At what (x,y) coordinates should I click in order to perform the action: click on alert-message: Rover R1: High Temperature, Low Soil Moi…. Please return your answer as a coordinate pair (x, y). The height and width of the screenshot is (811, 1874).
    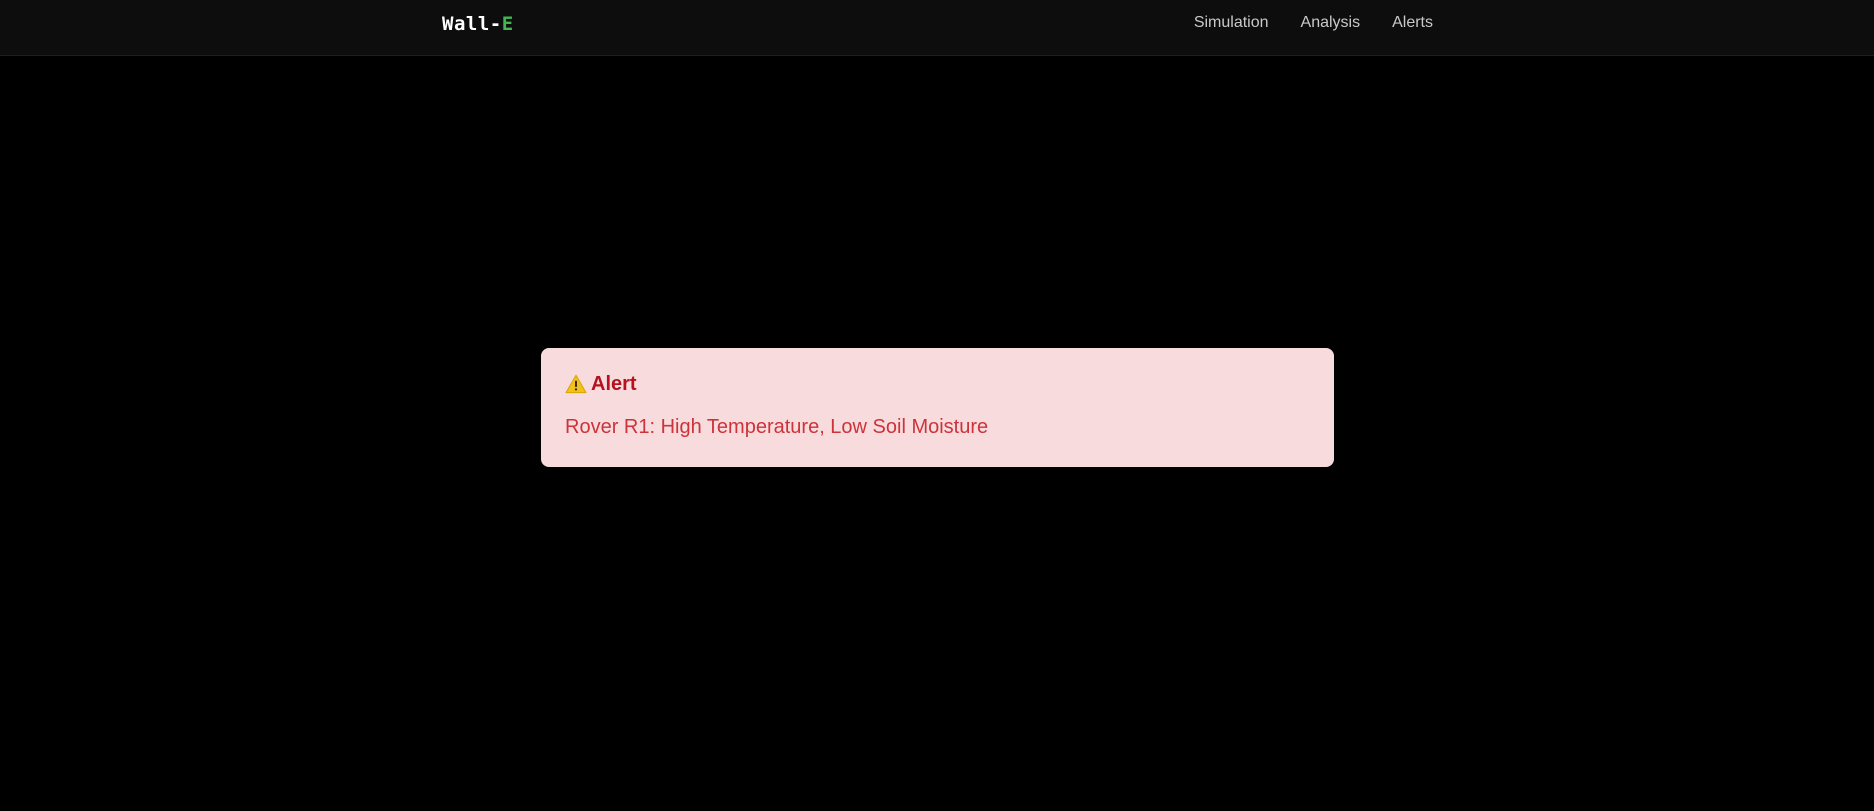
    Looking at the image, I should click on (777, 427).